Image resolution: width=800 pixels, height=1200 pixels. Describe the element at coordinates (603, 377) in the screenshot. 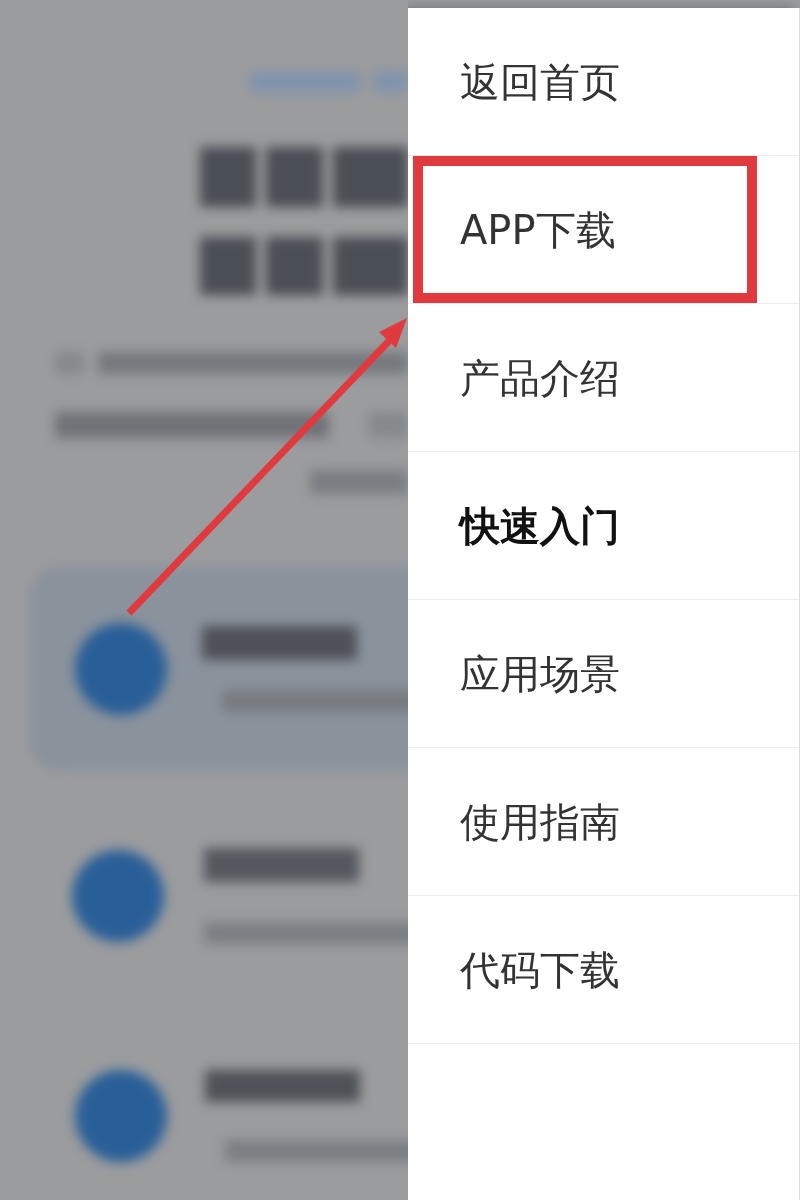

I see `menu-item: 产品介绍` at that location.